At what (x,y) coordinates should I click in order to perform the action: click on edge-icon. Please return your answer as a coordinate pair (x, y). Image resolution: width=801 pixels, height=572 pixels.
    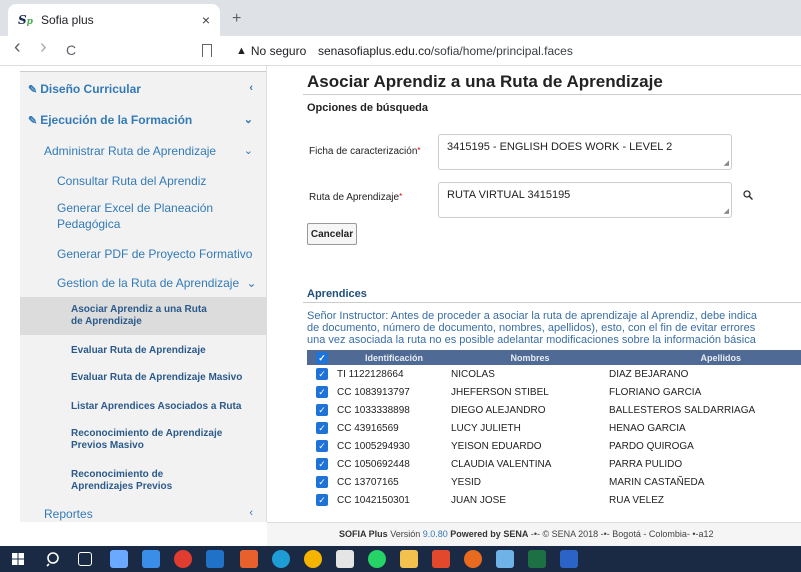
    Looking at the image, I should click on (281, 559).